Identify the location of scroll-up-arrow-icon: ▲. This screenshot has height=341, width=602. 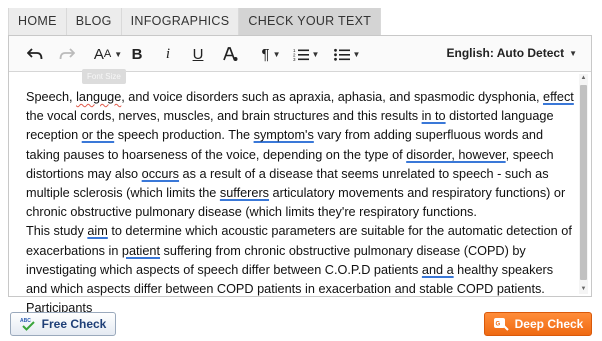
(583, 78).